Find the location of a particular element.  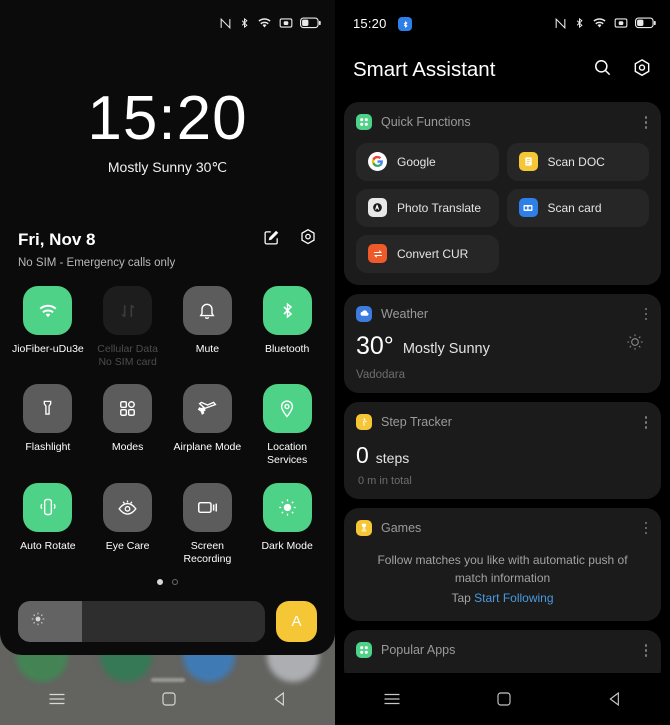

toggle-label: Airplane Mode is located at coordinates (207, 447).